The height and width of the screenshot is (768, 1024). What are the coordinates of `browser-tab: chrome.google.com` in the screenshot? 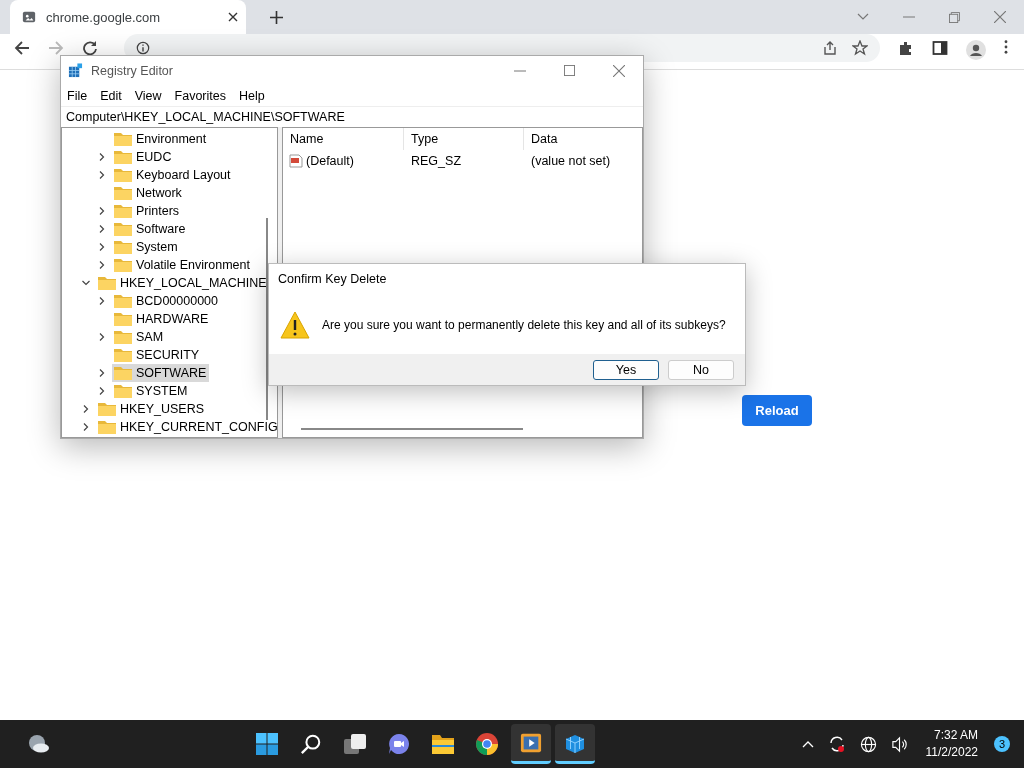 It's located at (128, 17).